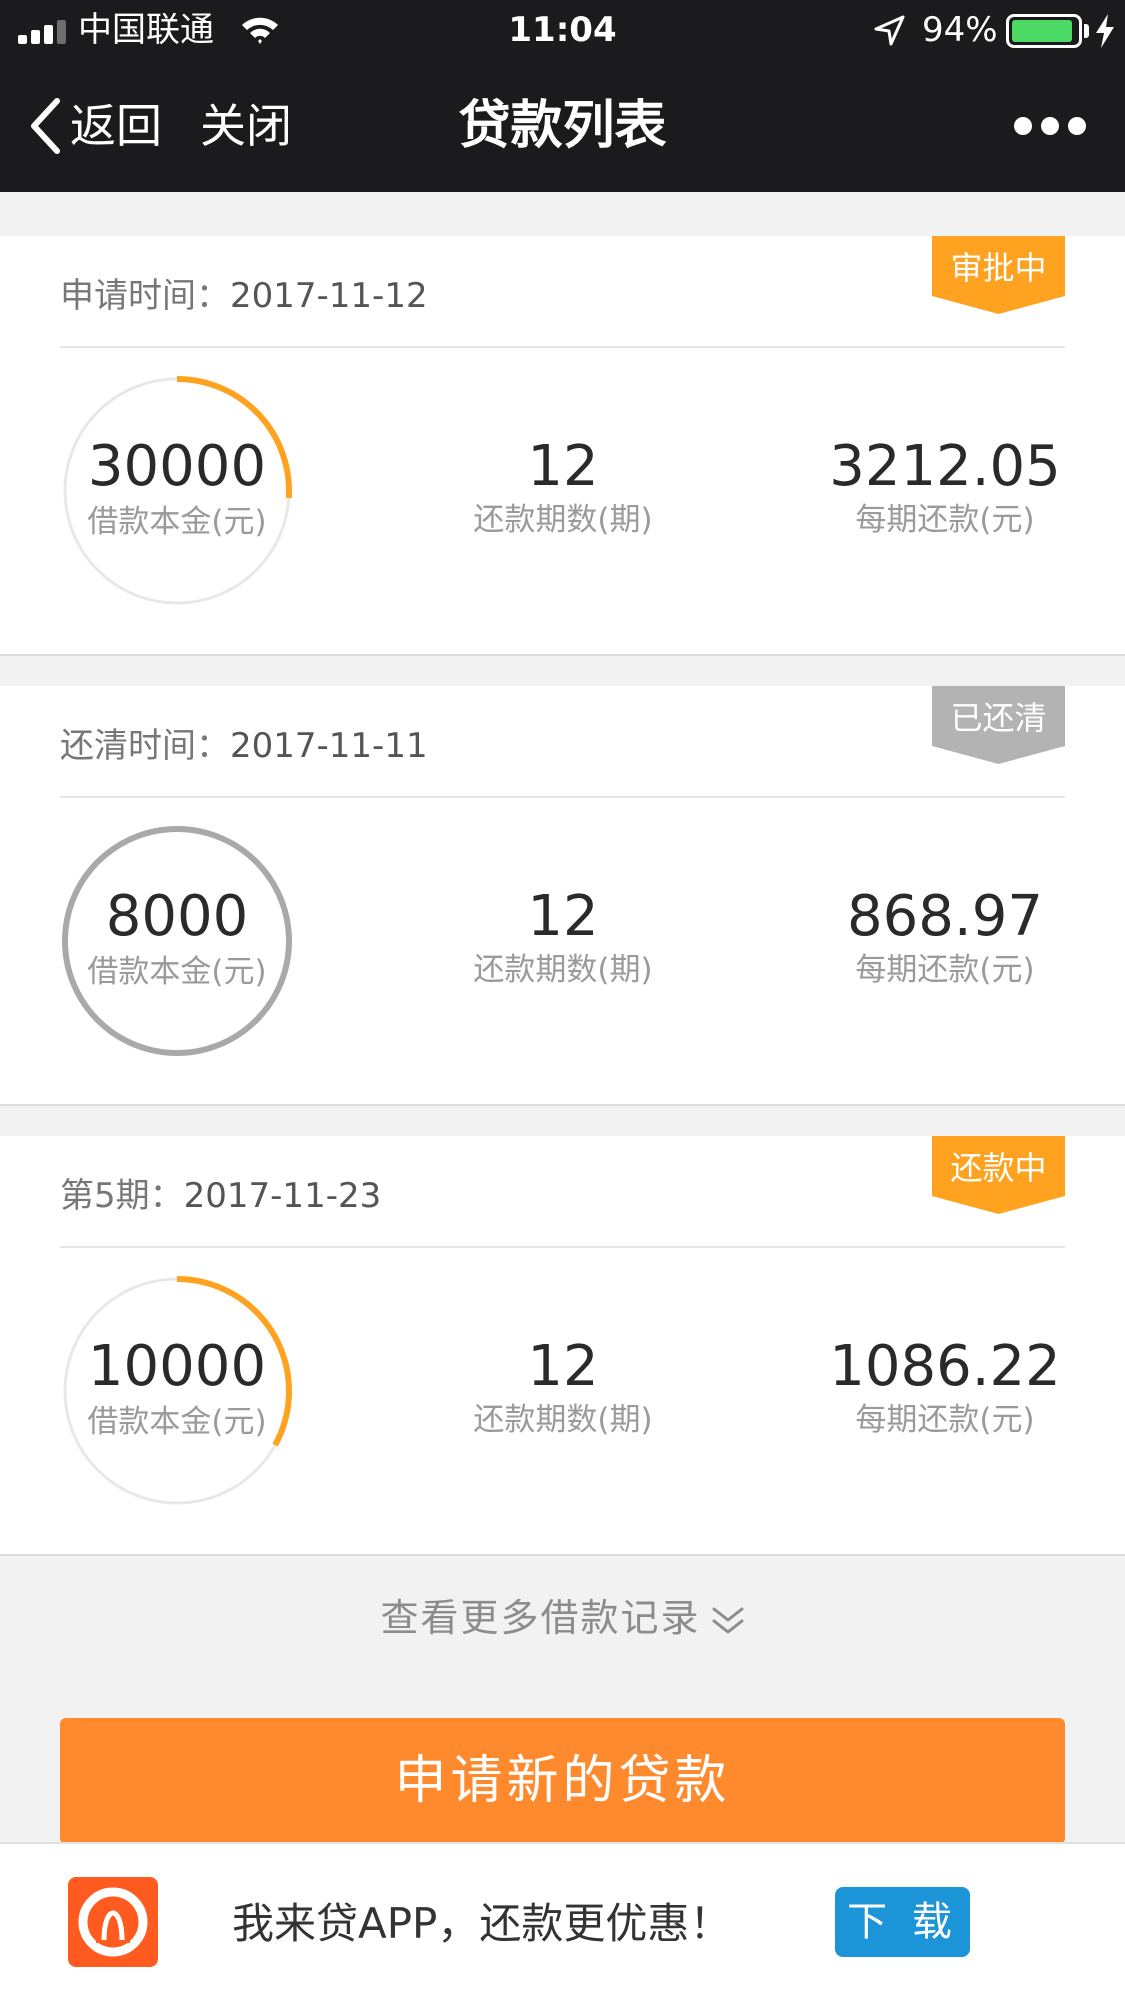  I want to click on principal-amount: 30000, so click(177, 466).